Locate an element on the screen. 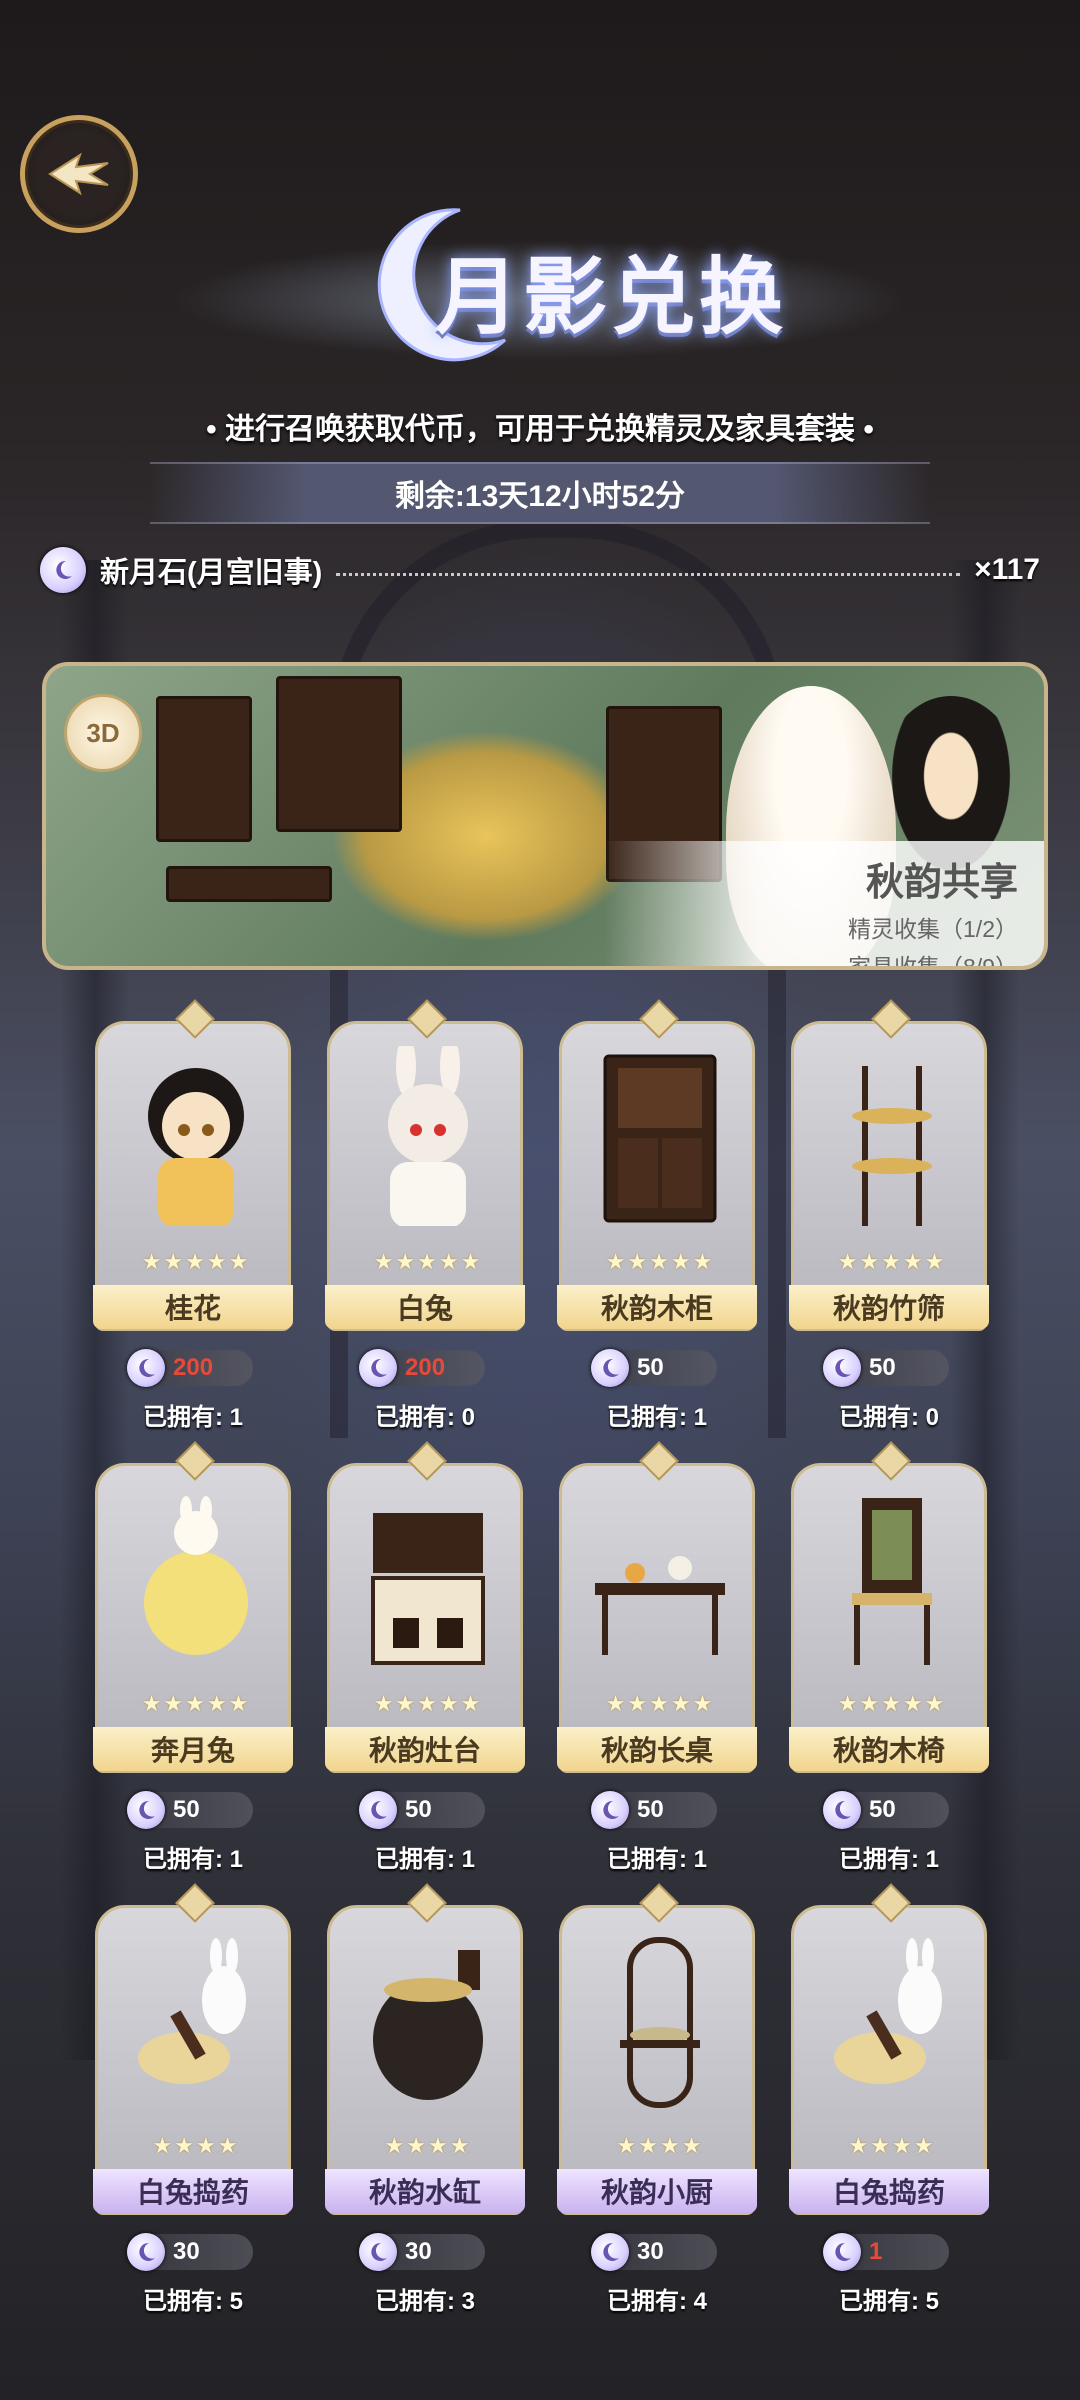  currency-amount: ×117 is located at coordinates (1007, 569).